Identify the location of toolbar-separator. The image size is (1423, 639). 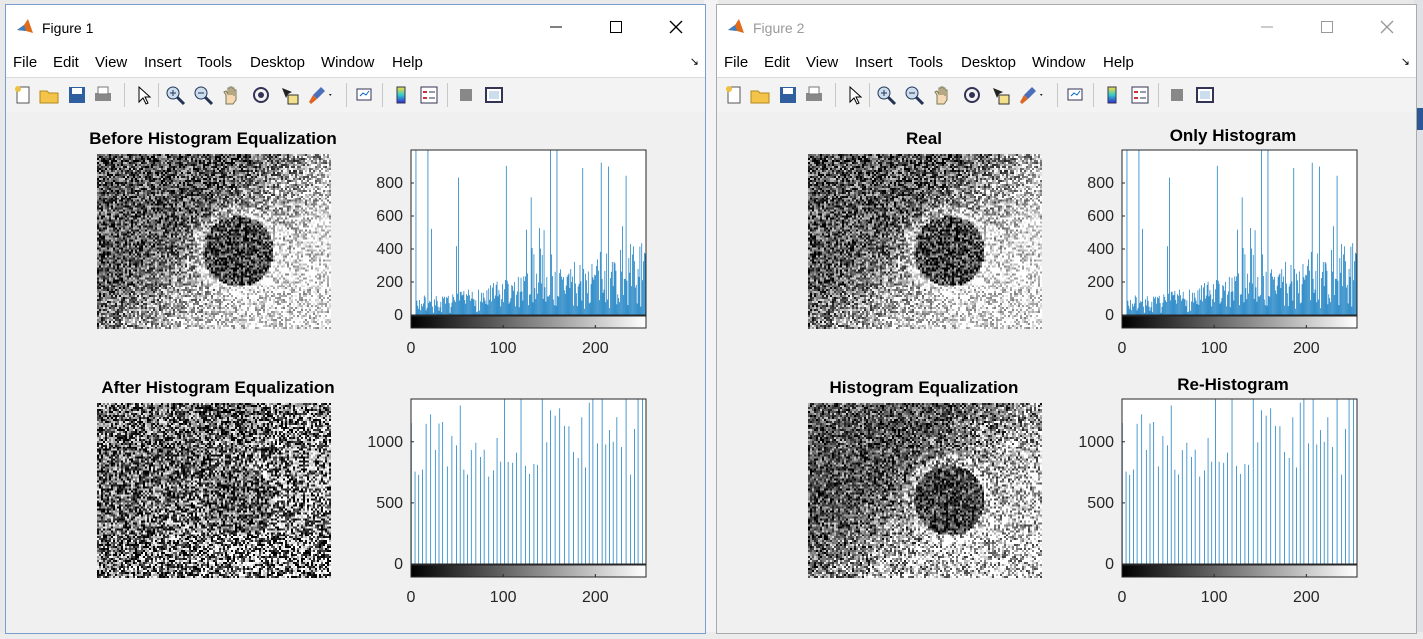
(835, 95).